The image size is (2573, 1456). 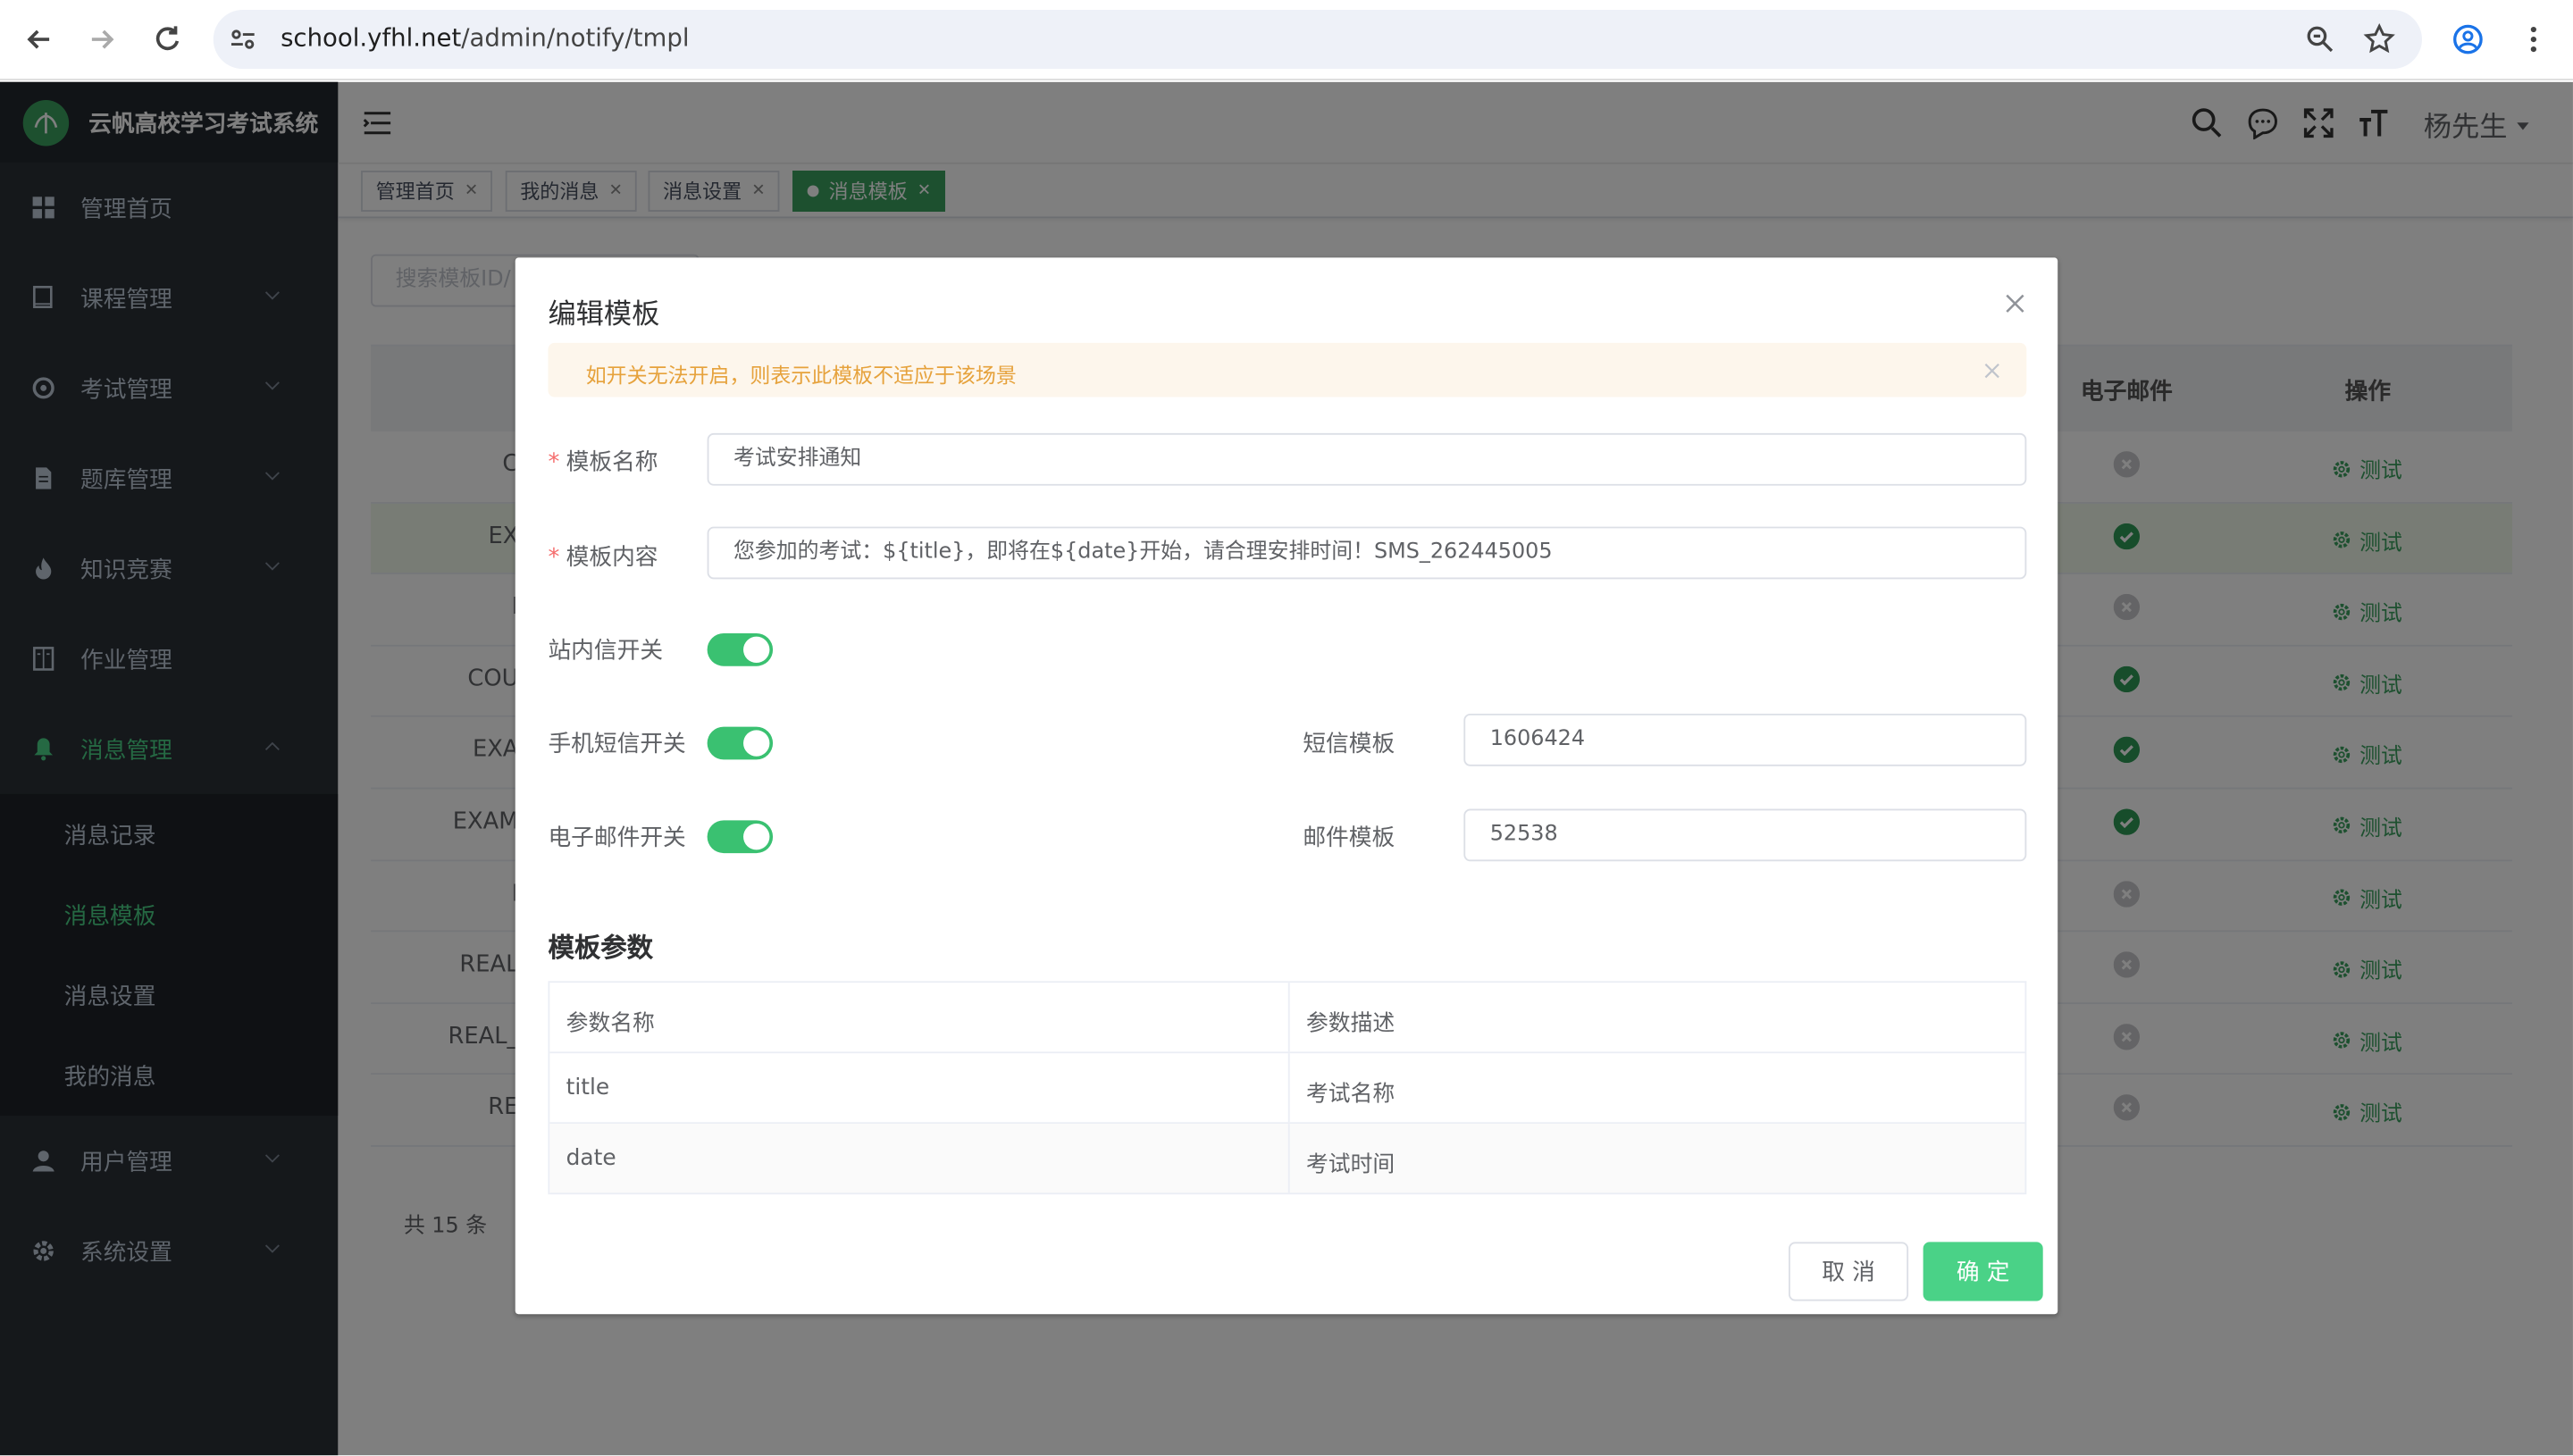 What do you see at coordinates (167, 39) in the screenshot?
I see `reload-icon` at bounding box center [167, 39].